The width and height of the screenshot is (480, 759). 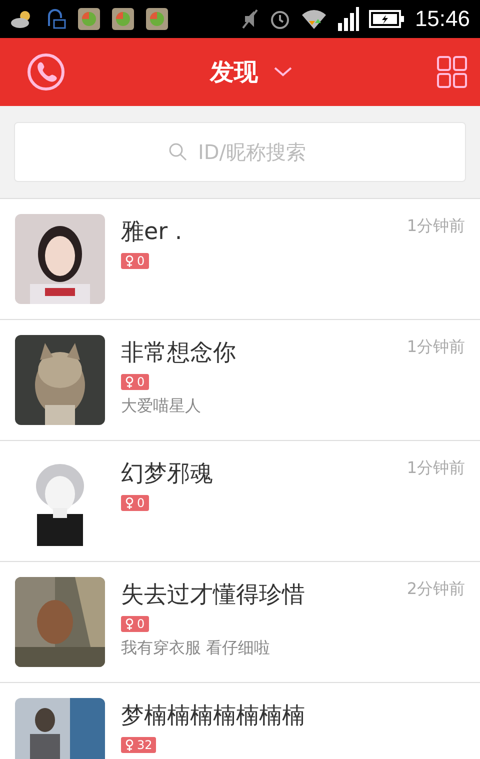 What do you see at coordinates (386, 19) in the screenshot?
I see `battery-icon` at bounding box center [386, 19].